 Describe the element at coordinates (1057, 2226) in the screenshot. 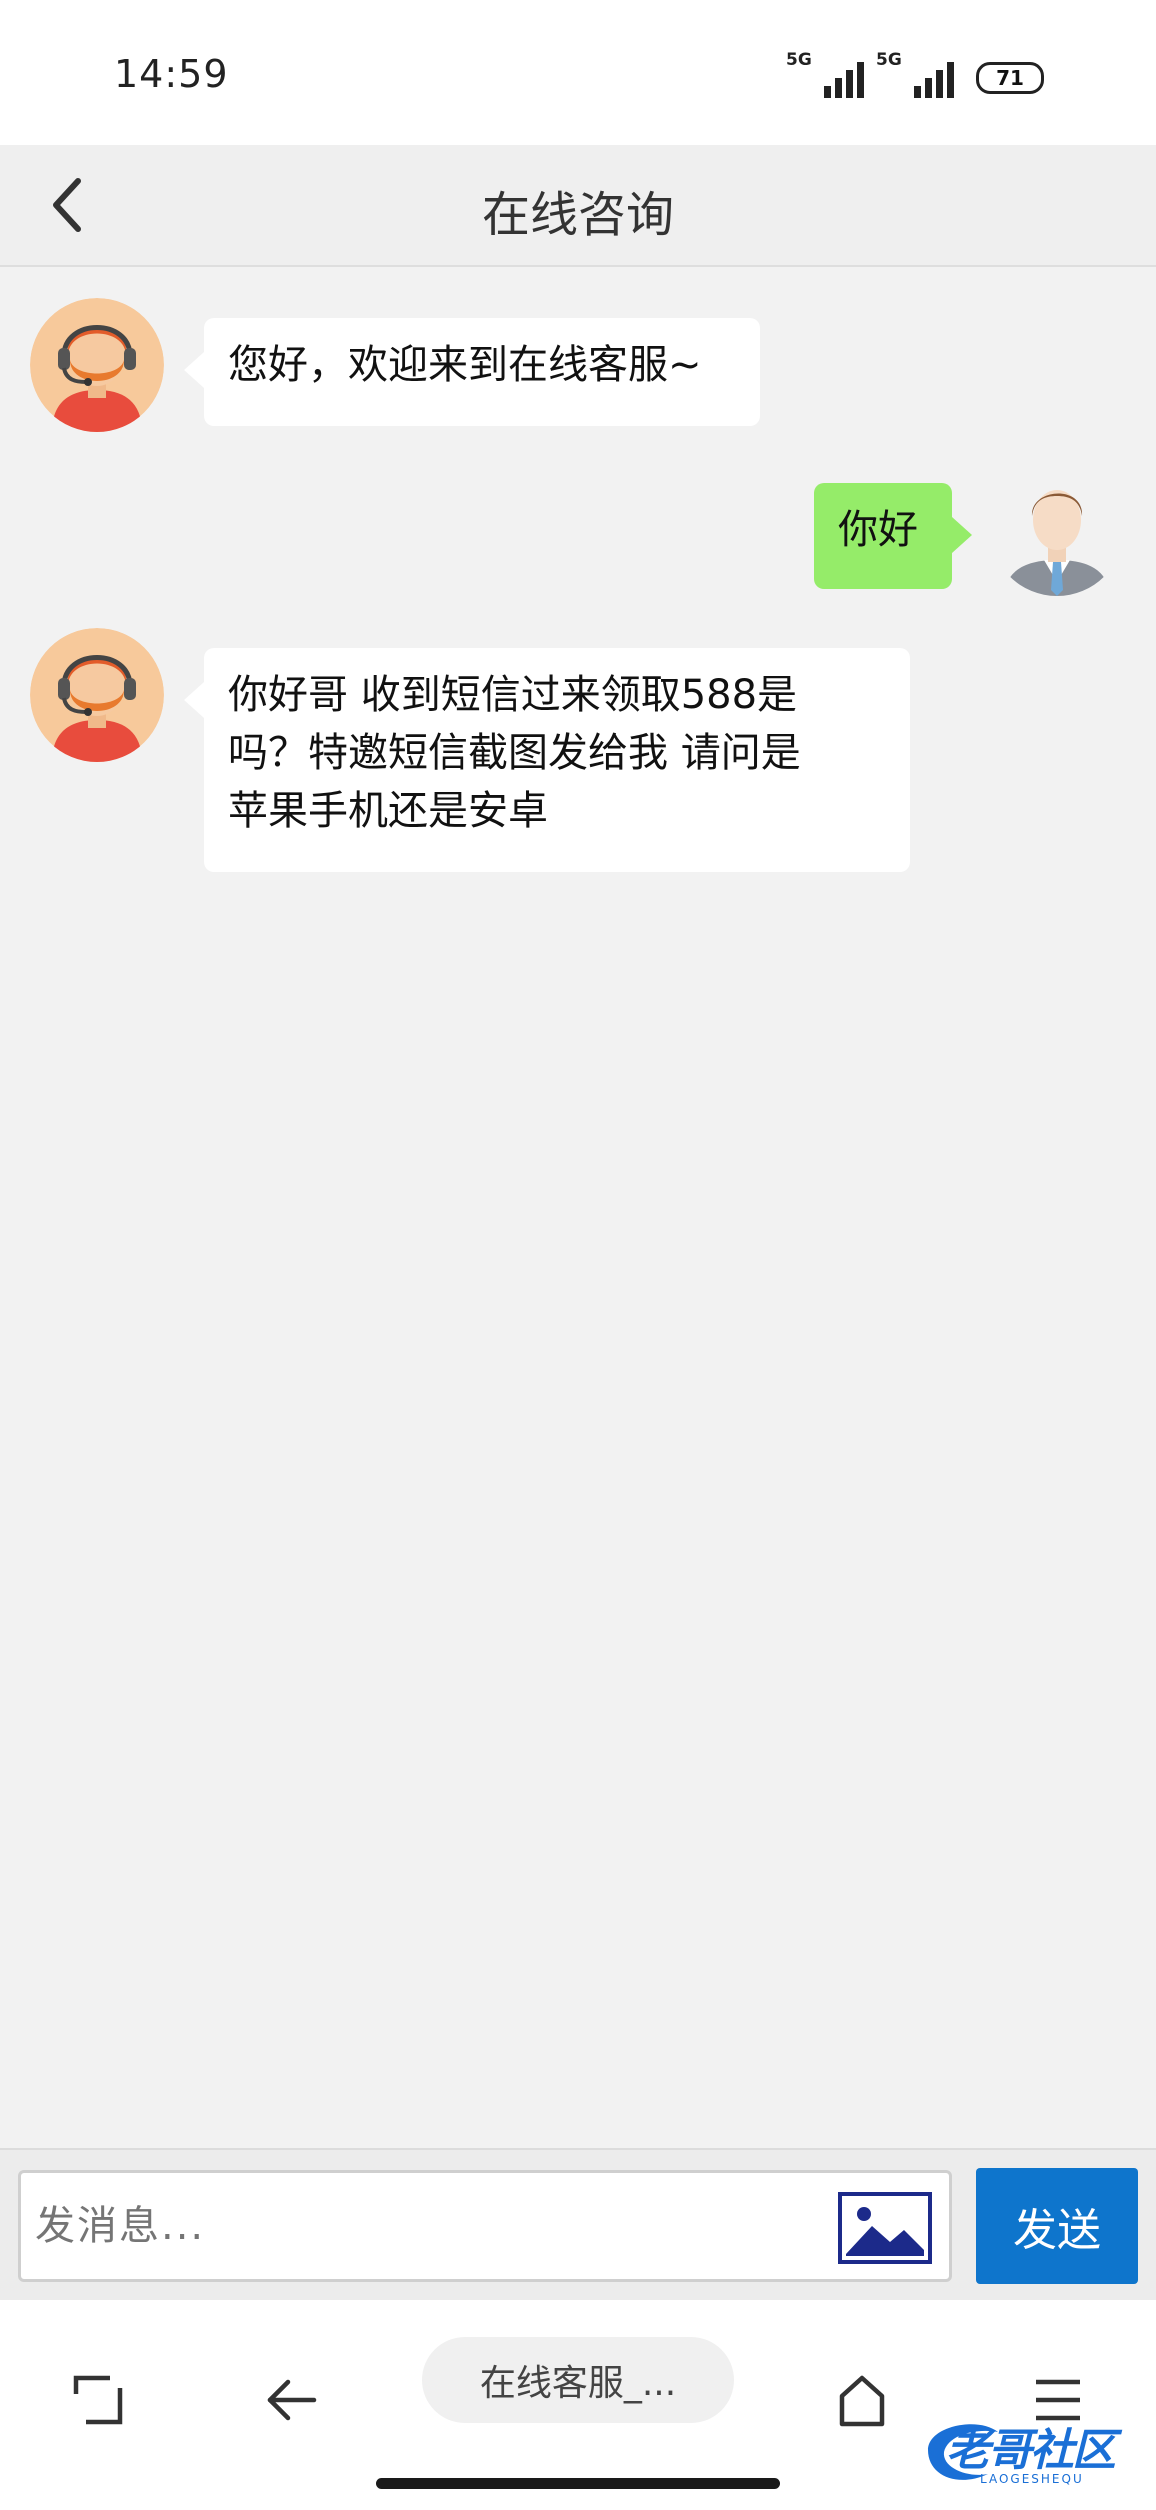

I see `send-button: 发送` at that location.